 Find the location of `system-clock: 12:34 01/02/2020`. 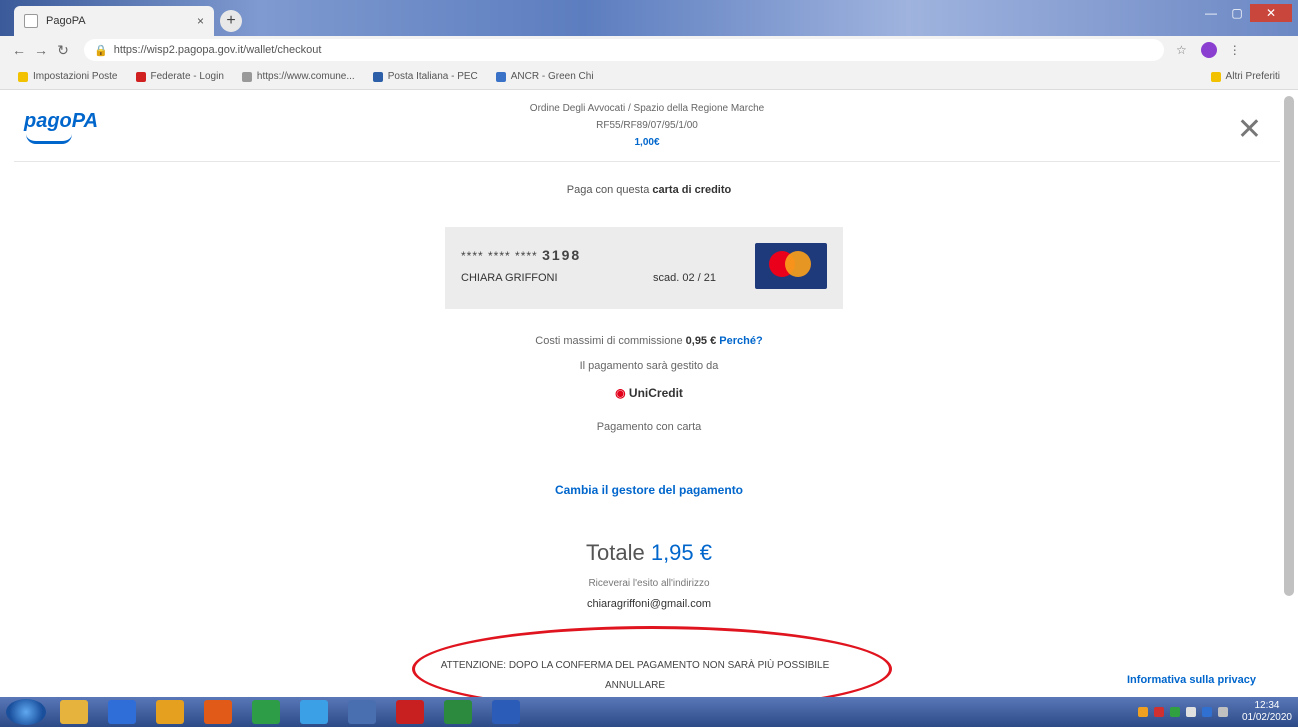

system-clock: 12:34 01/02/2020 is located at coordinates (1267, 712).